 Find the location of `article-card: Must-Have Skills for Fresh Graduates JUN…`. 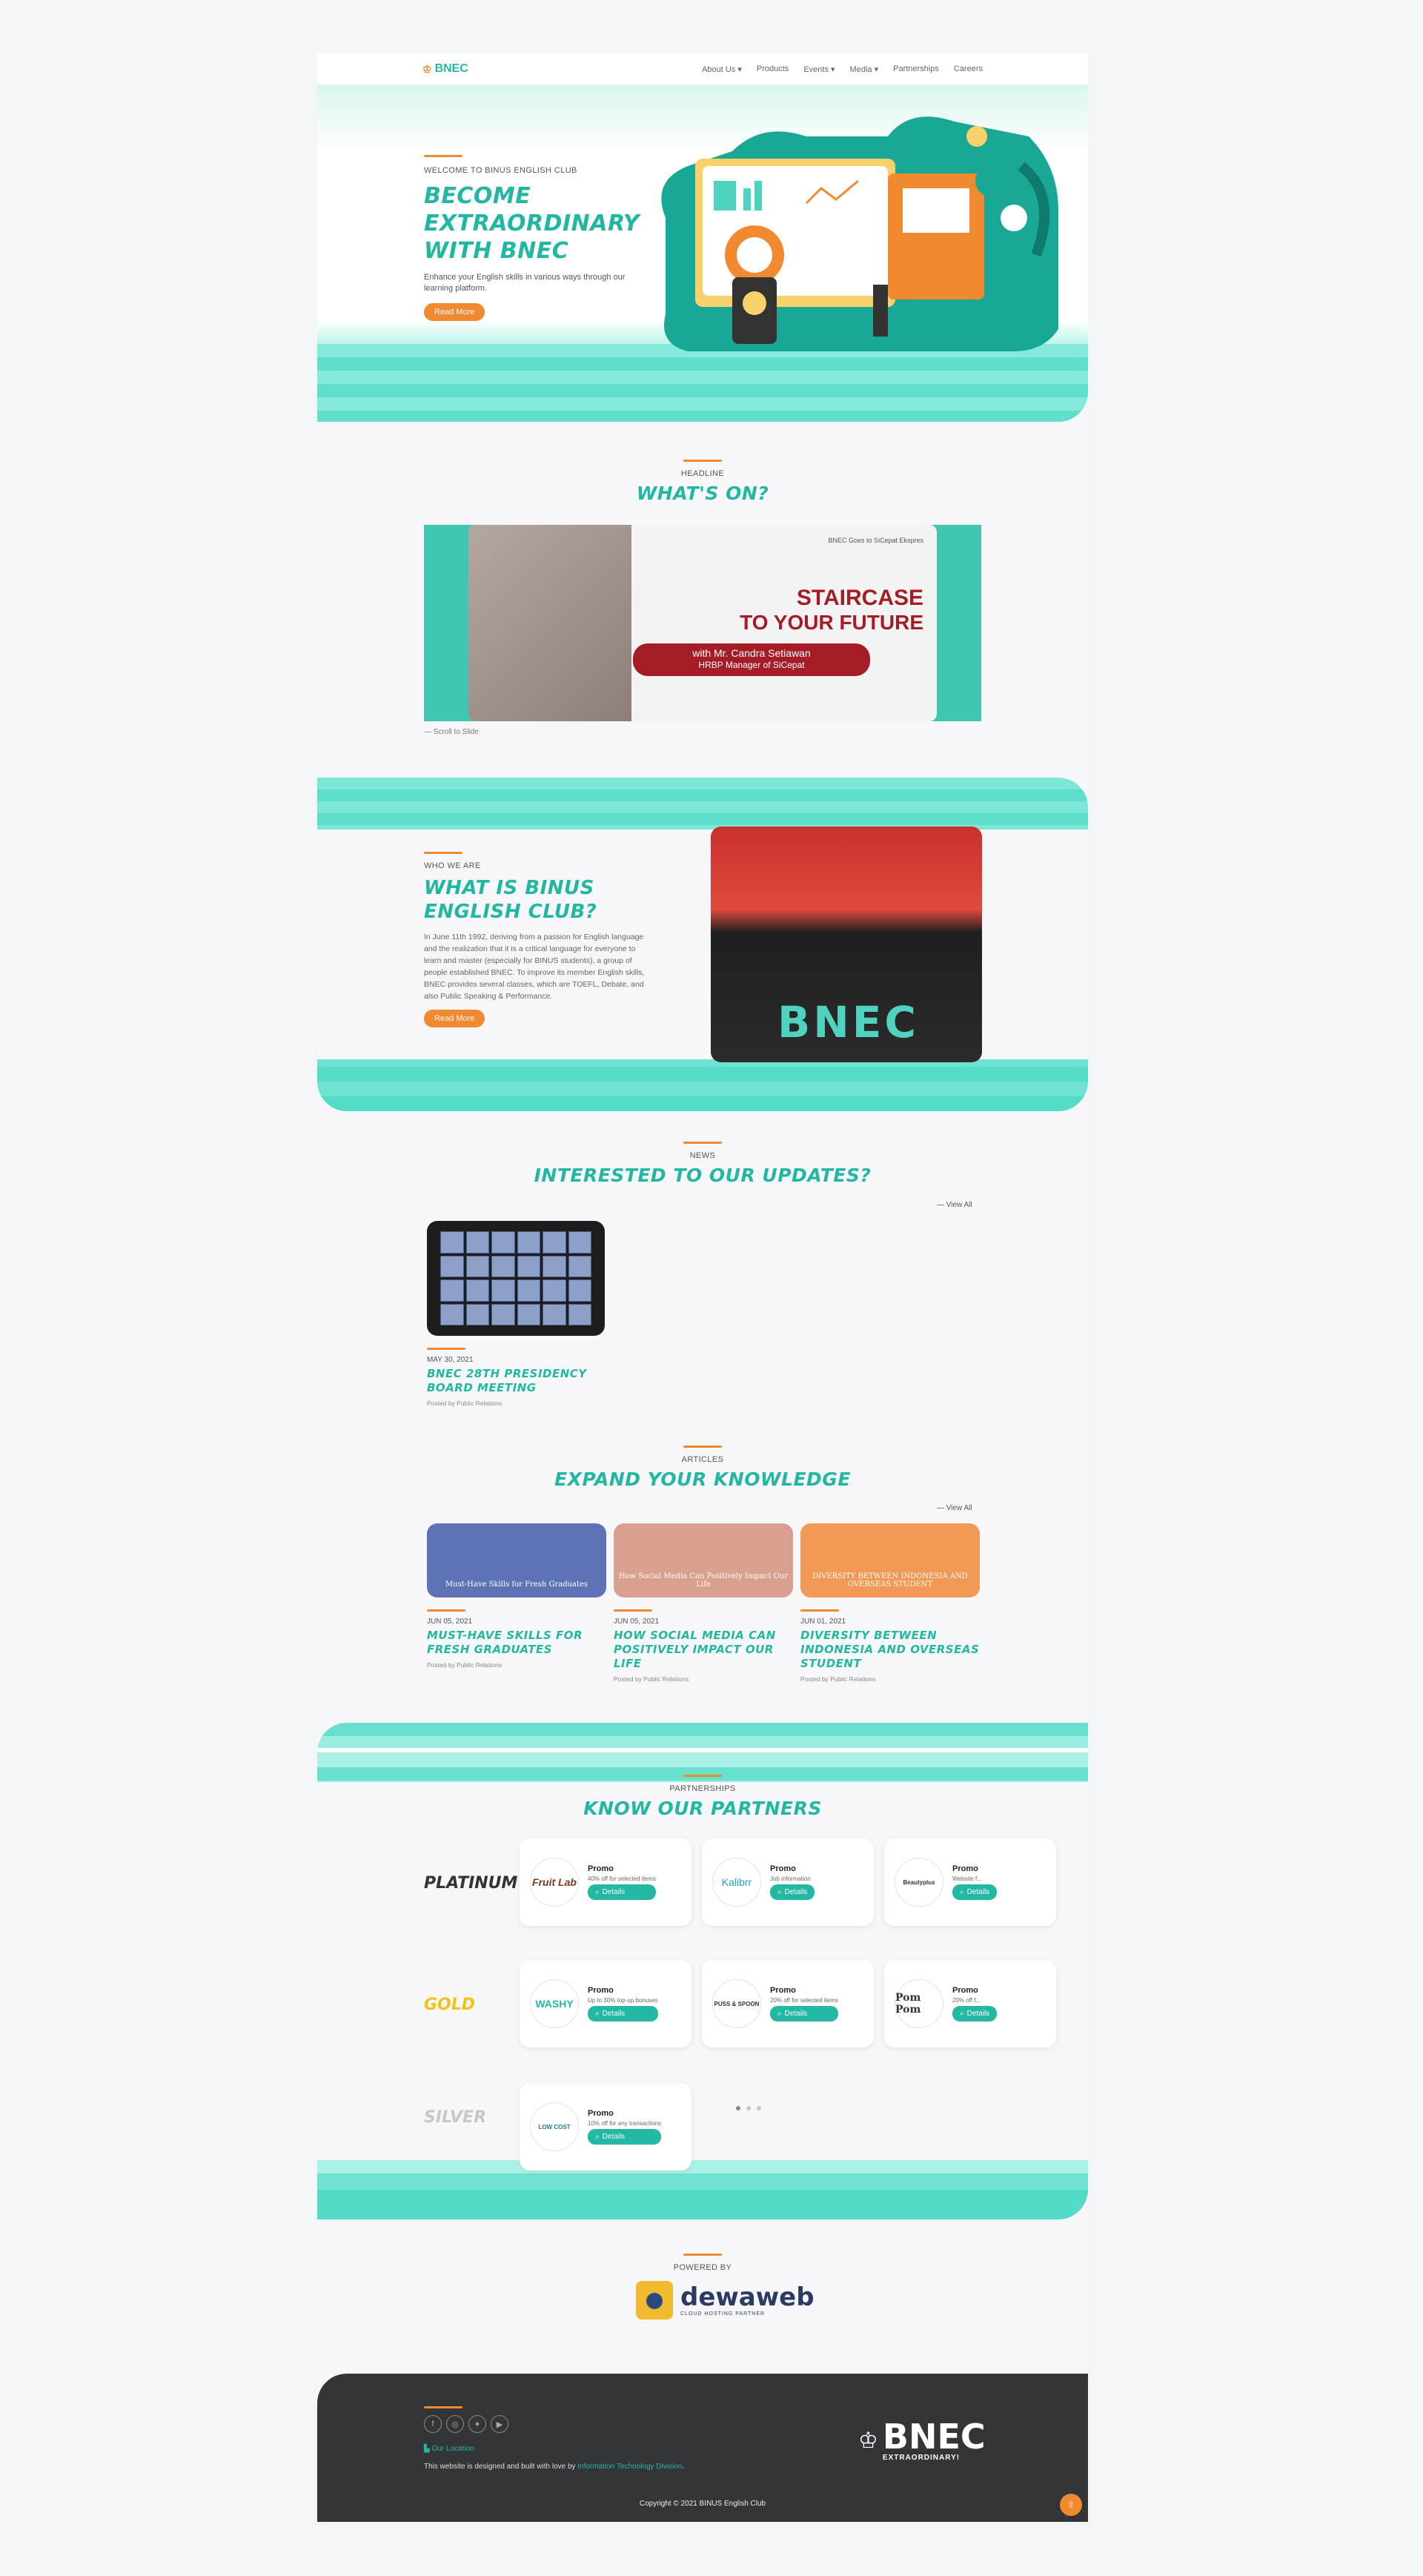

article-card: Must-Have Skills for Fresh Graduates JUN… is located at coordinates (516, 1603).